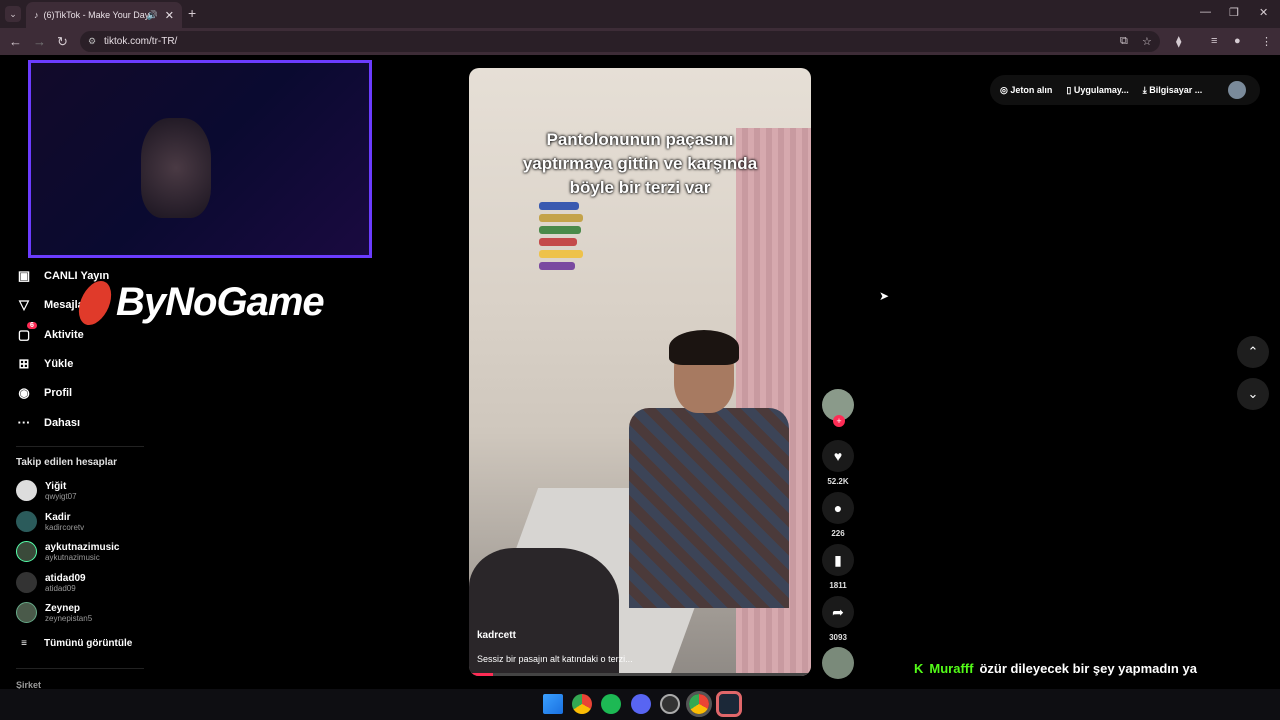  What do you see at coordinates (1178, 41) in the screenshot?
I see `extensions-icon: ⧫` at bounding box center [1178, 41].